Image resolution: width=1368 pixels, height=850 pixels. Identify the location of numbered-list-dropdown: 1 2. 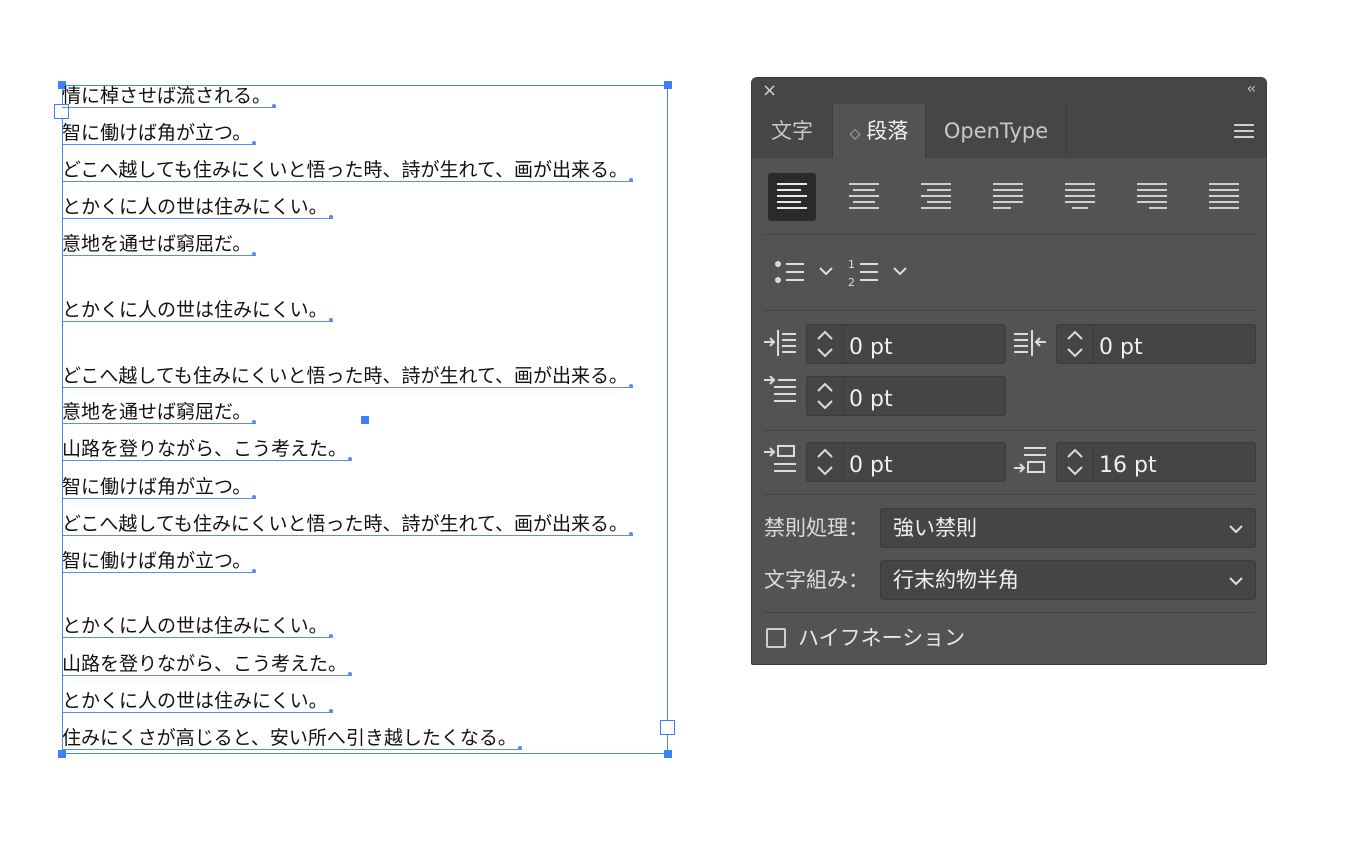
(879, 274).